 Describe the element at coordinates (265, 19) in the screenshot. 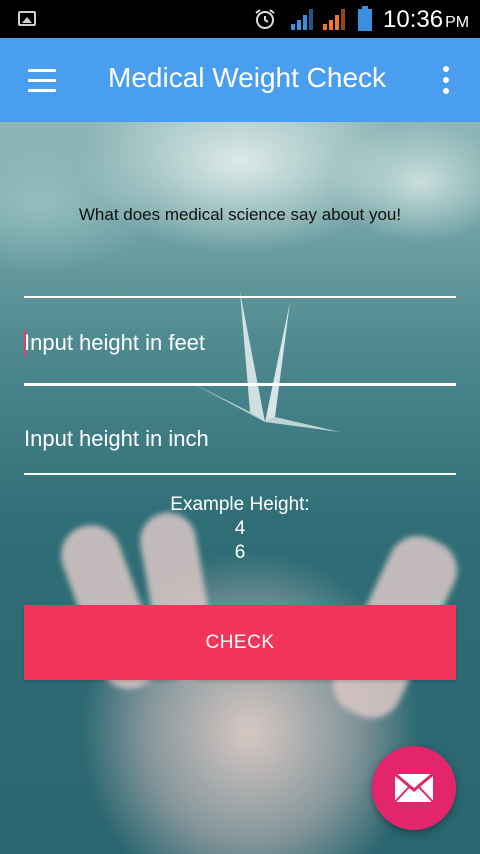

I see `alarm-icon` at that location.